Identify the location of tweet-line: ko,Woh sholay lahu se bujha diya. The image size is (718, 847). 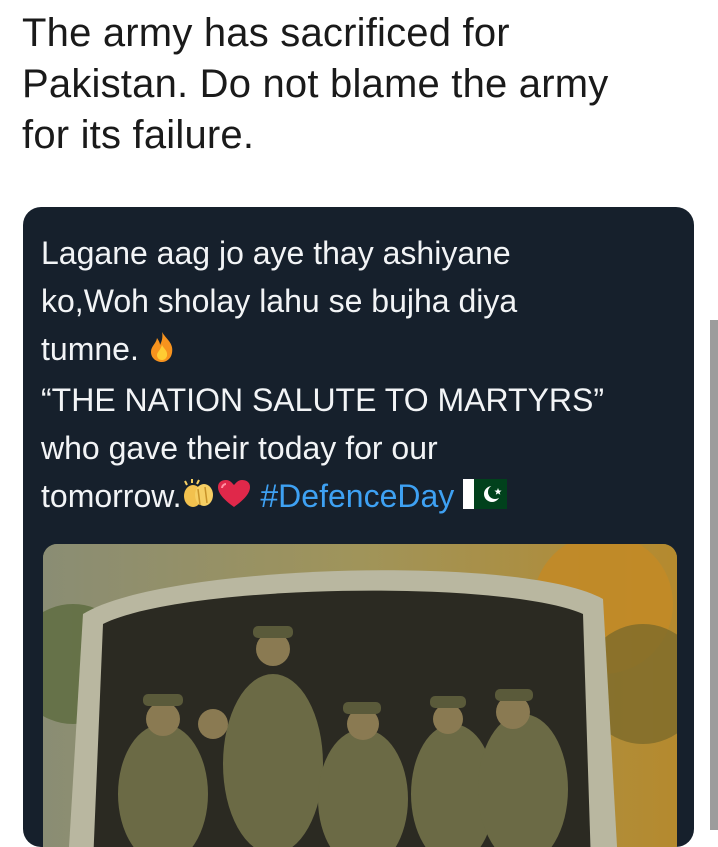
(279, 301).